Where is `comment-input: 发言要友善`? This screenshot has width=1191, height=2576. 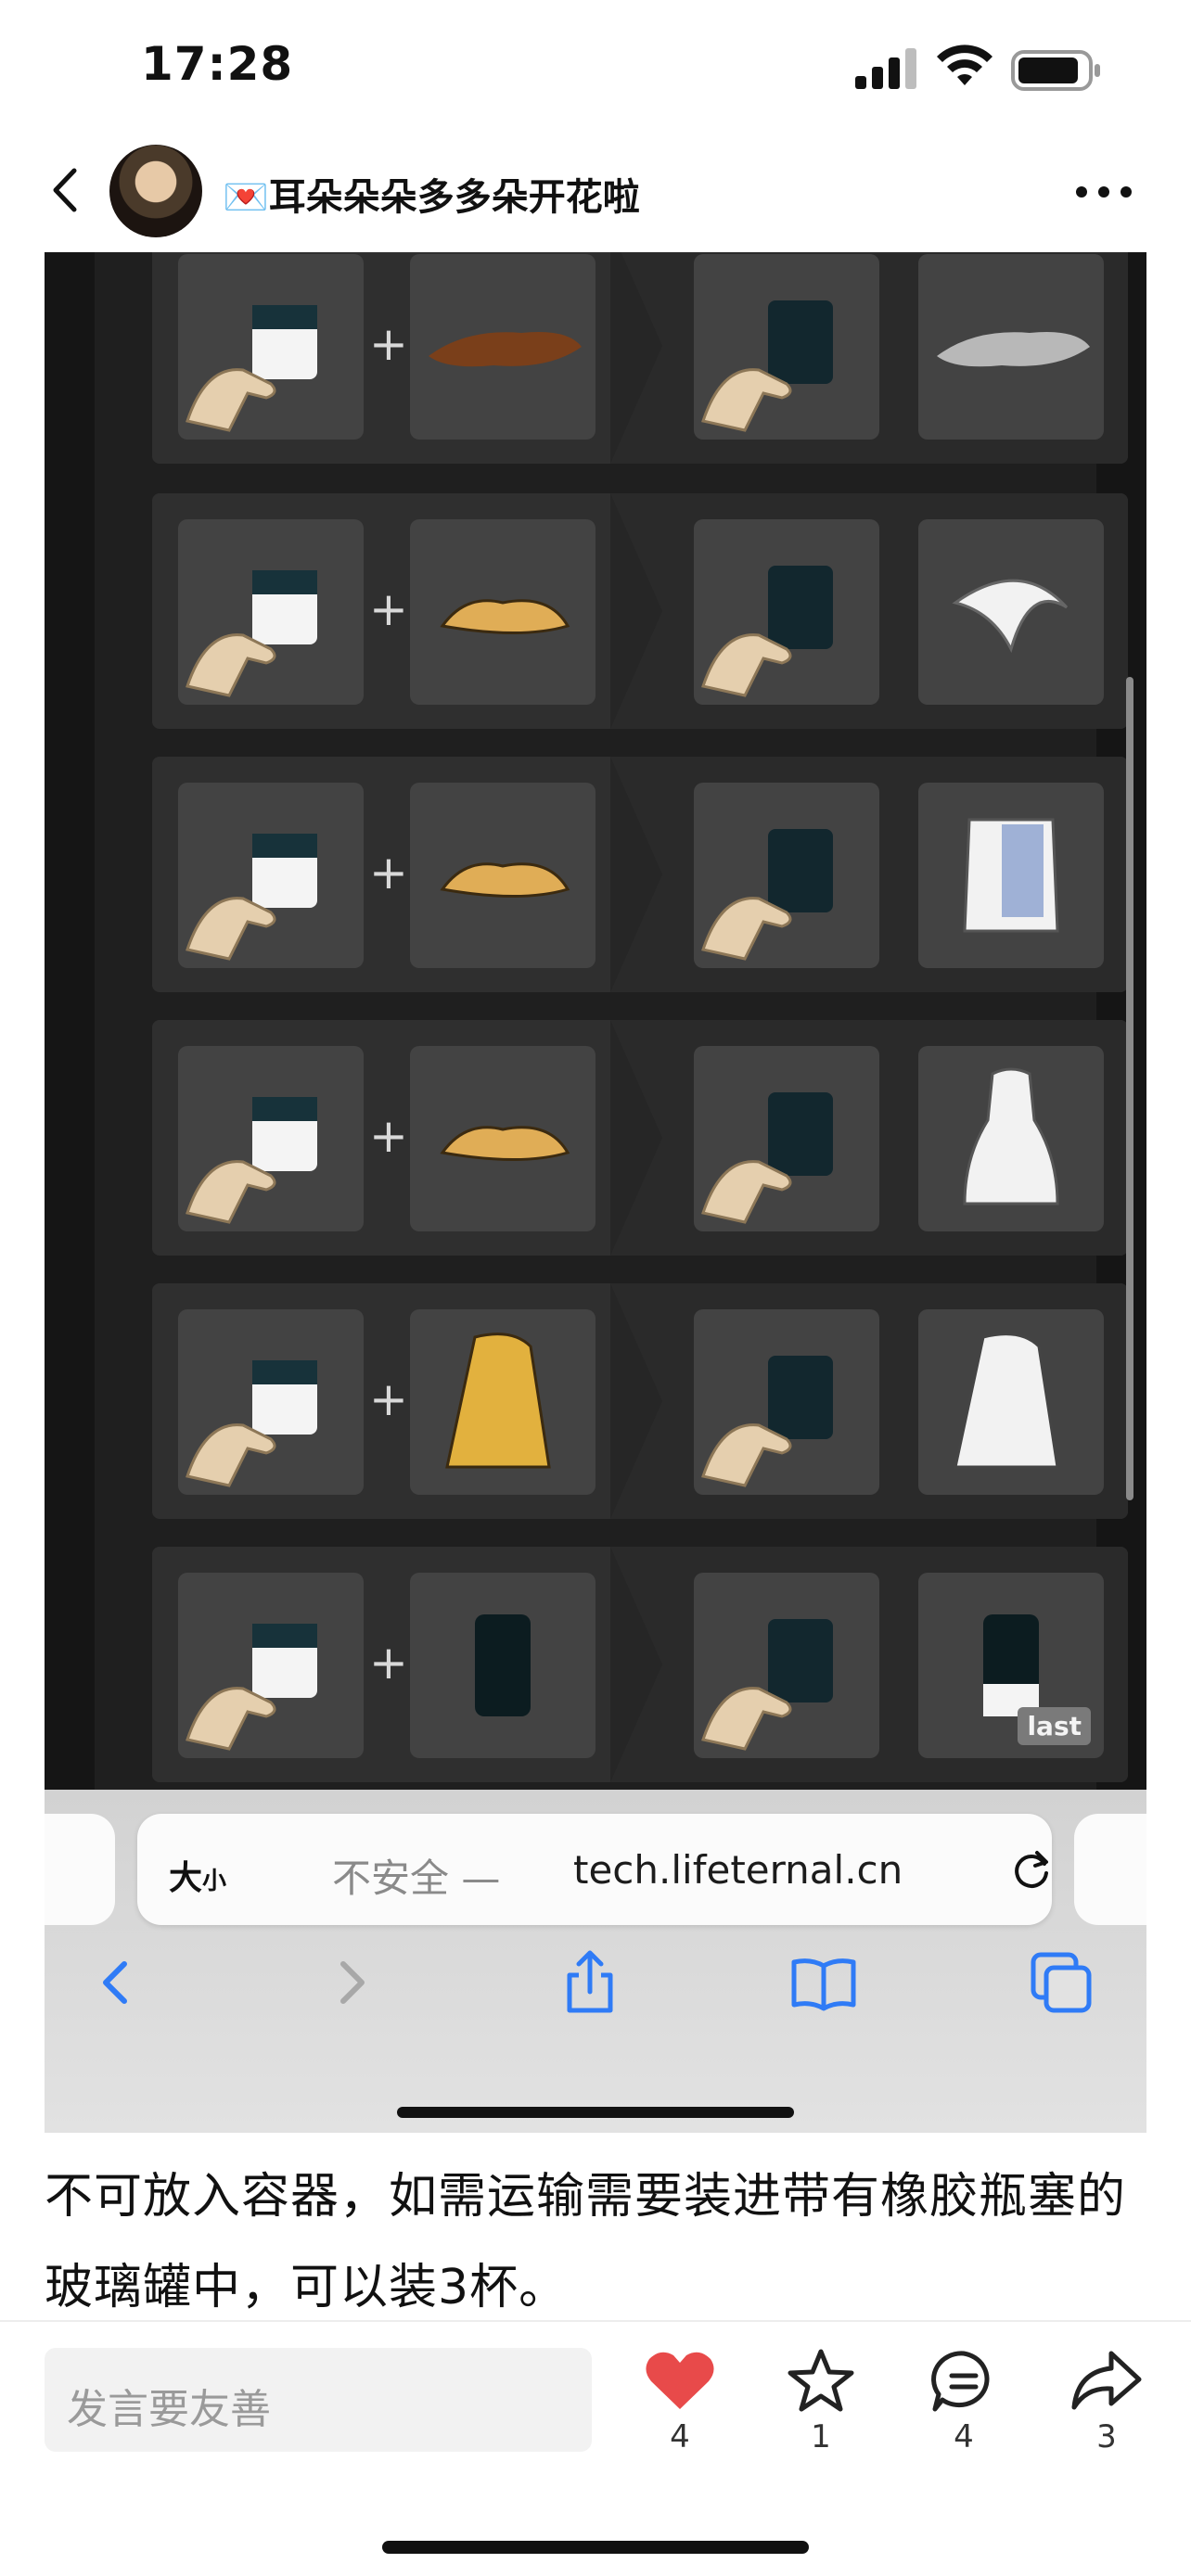 comment-input: 发言要友善 is located at coordinates (318, 2400).